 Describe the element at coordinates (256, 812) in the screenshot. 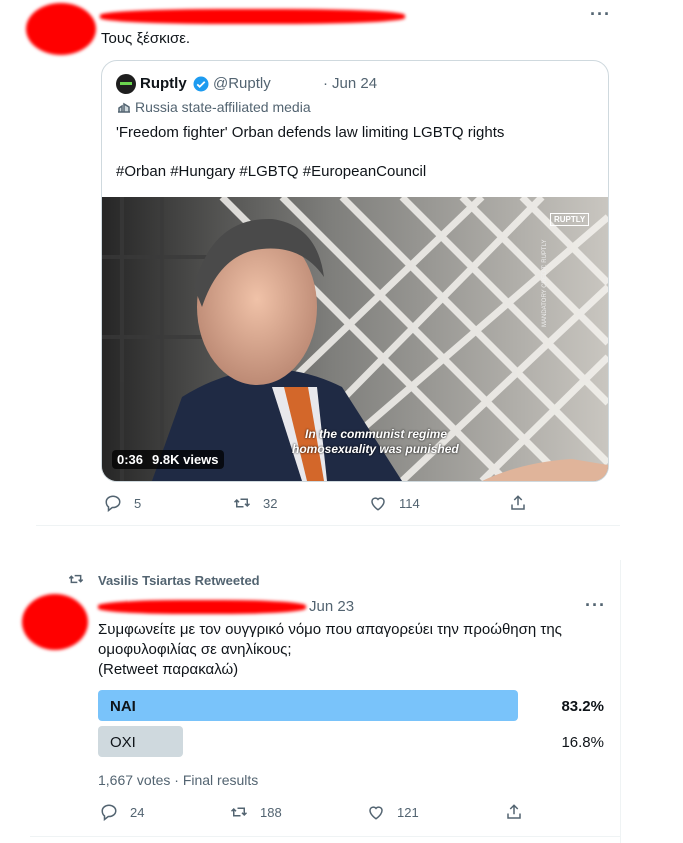

I see `retweet-action-2: 188` at that location.